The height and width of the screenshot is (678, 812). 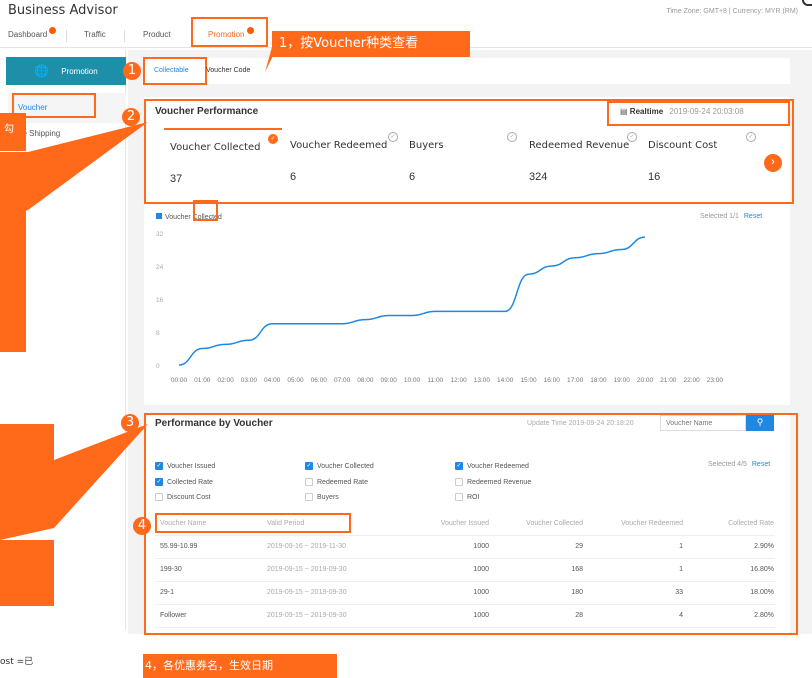 I want to click on callout-1-arrow, so click(x=268, y=59).